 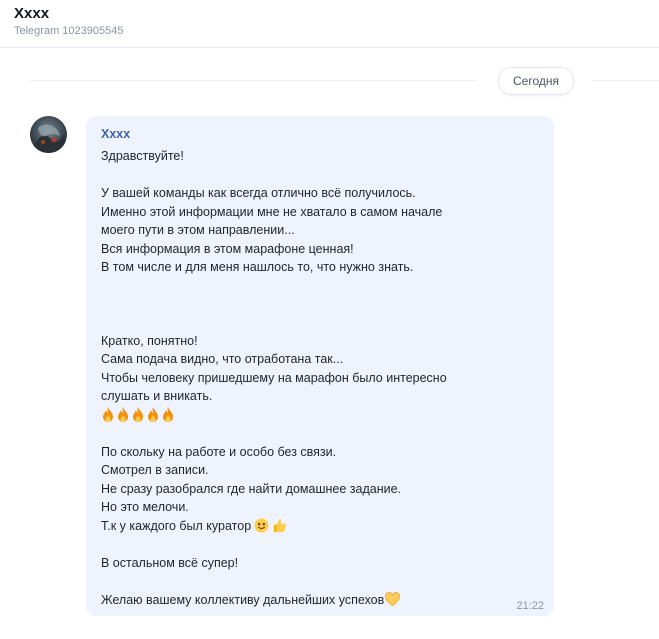 I want to click on message-line: В остальном всё супер!, so click(x=170, y=562).